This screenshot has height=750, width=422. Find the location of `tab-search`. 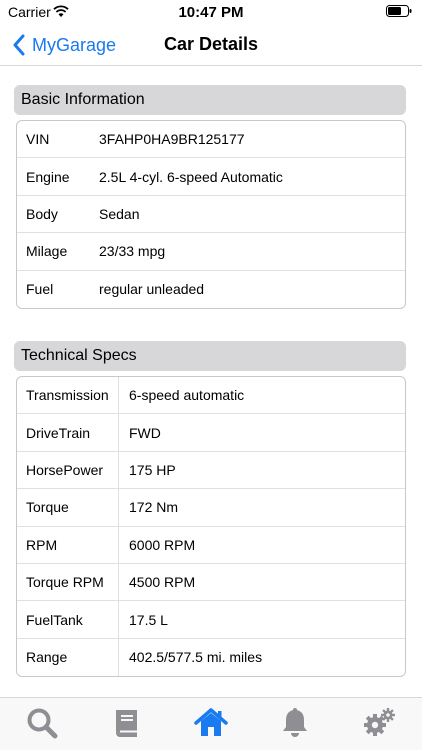

tab-search is located at coordinates (42, 723).